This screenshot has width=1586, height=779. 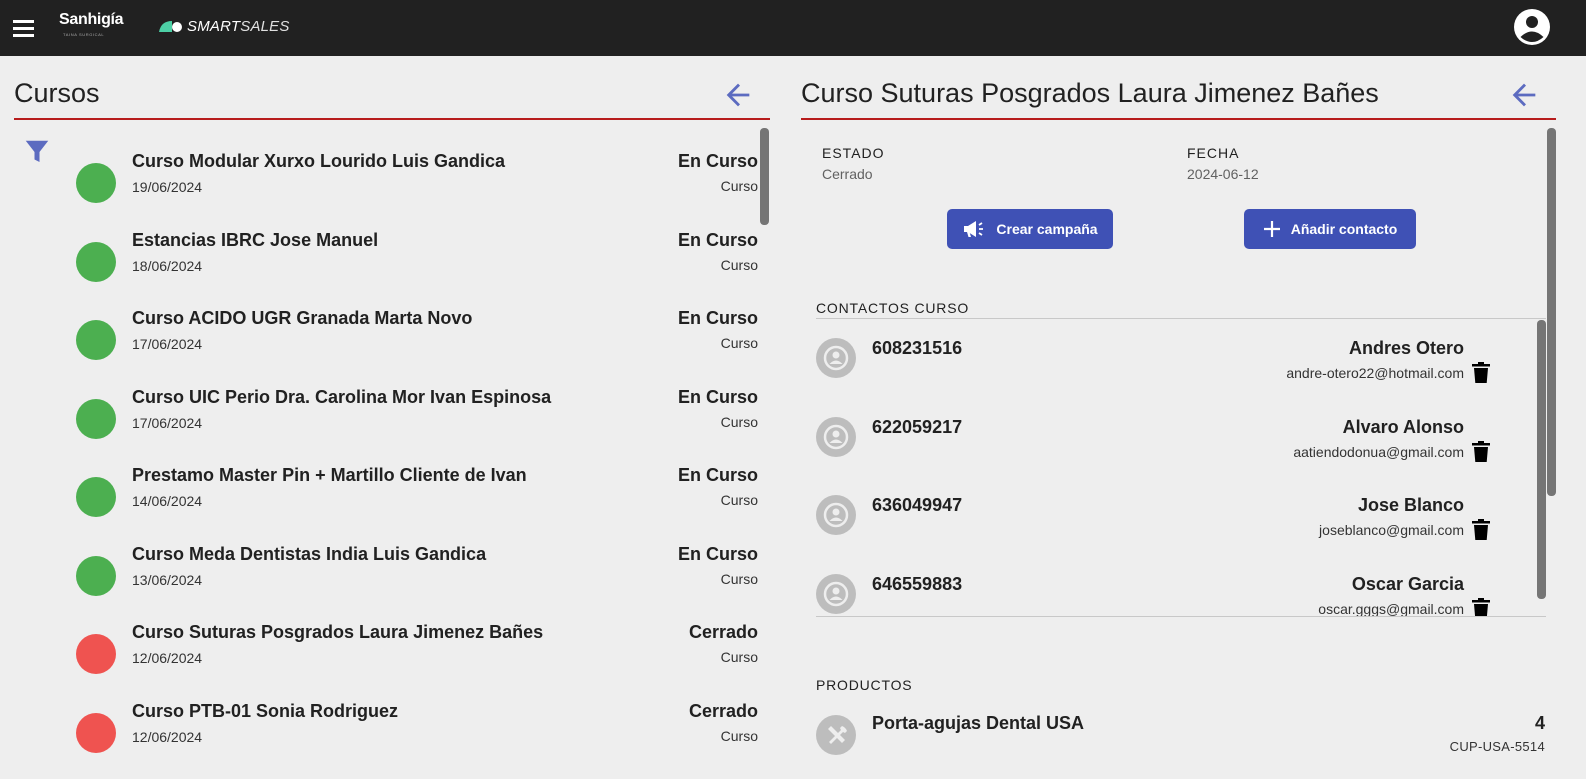 What do you see at coordinates (847, 174) in the screenshot?
I see `estado-value: Cerrado` at bounding box center [847, 174].